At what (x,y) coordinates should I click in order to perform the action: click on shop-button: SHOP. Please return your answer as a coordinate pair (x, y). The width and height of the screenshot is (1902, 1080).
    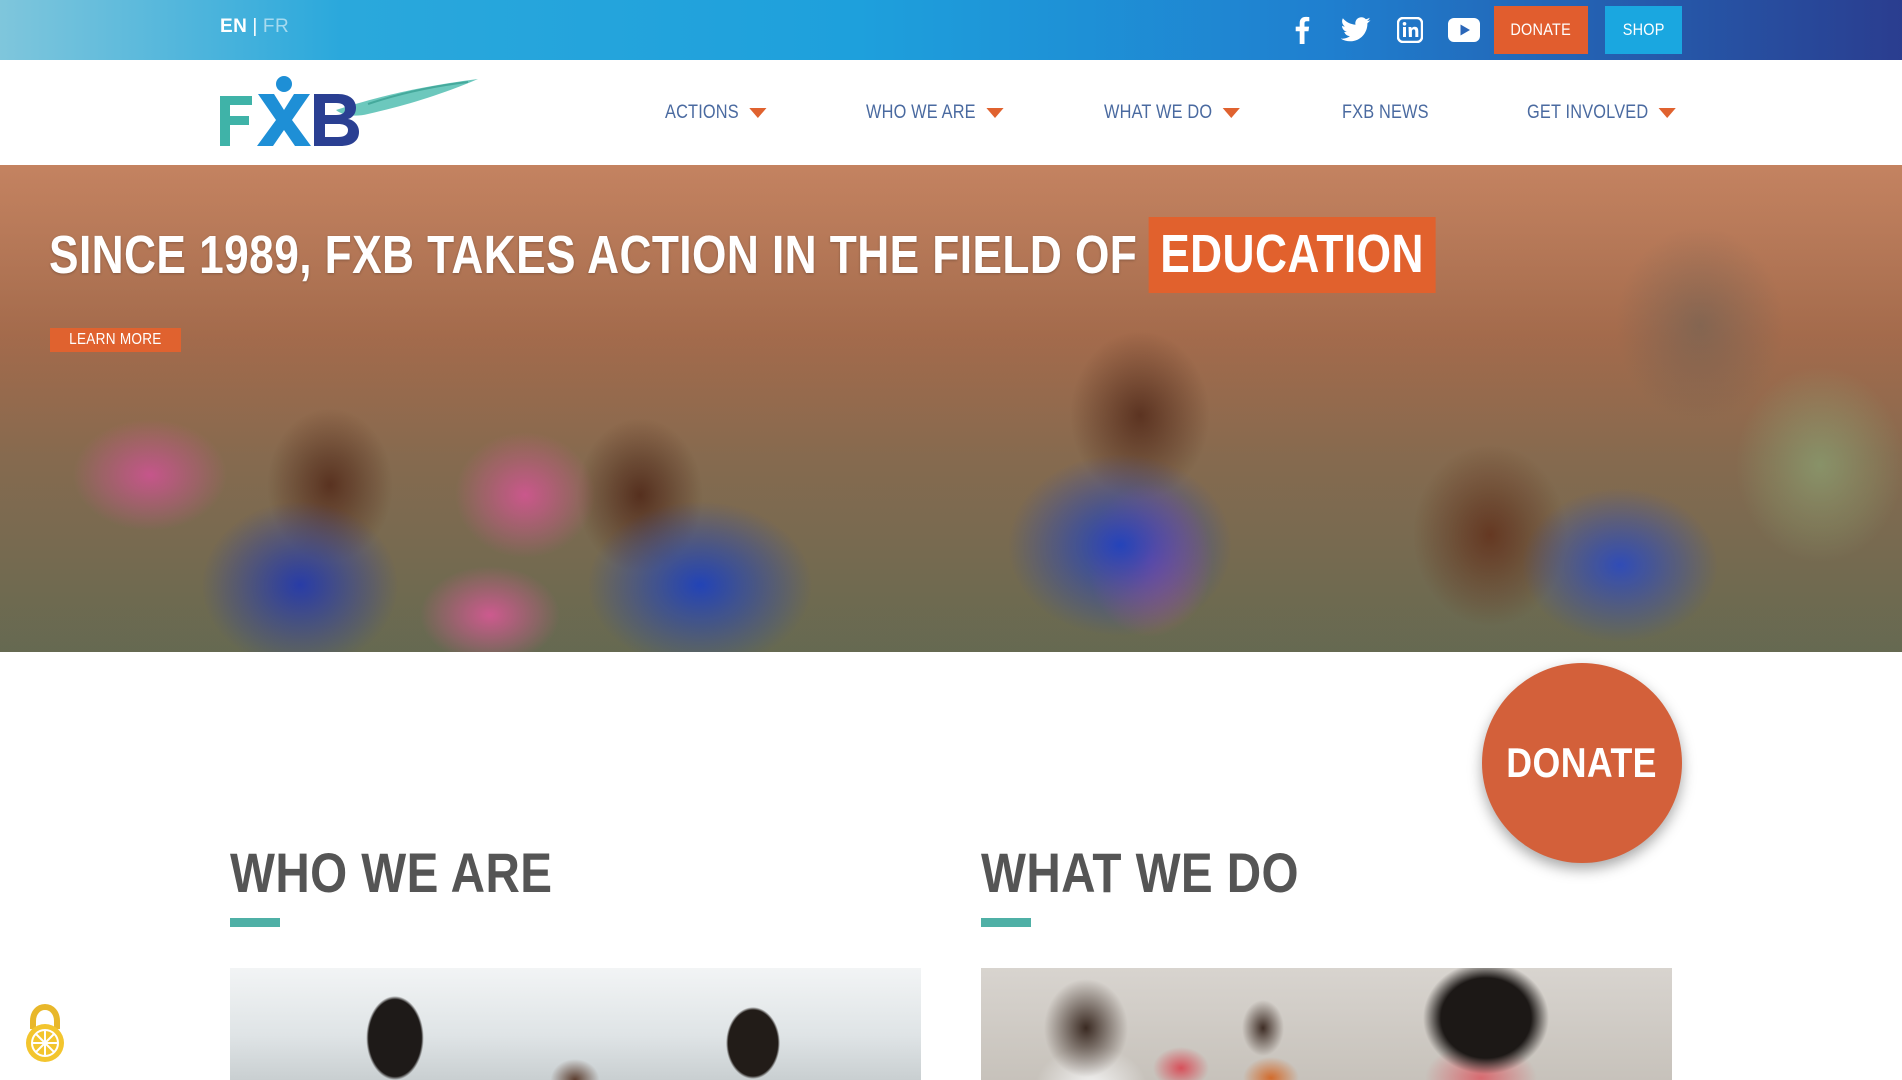
    Looking at the image, I should click on (1643, 30).